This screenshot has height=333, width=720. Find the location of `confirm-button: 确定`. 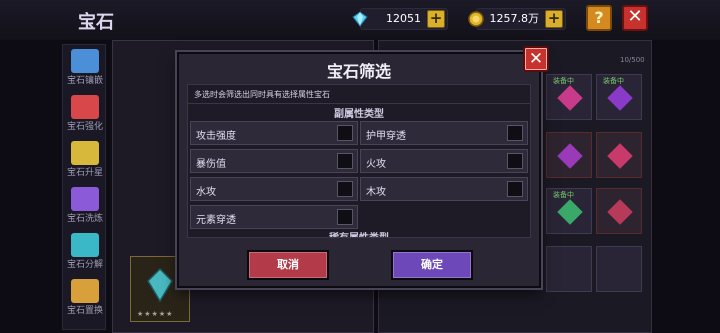

confirm-button: 确定 is located at coordinates (432, 265).